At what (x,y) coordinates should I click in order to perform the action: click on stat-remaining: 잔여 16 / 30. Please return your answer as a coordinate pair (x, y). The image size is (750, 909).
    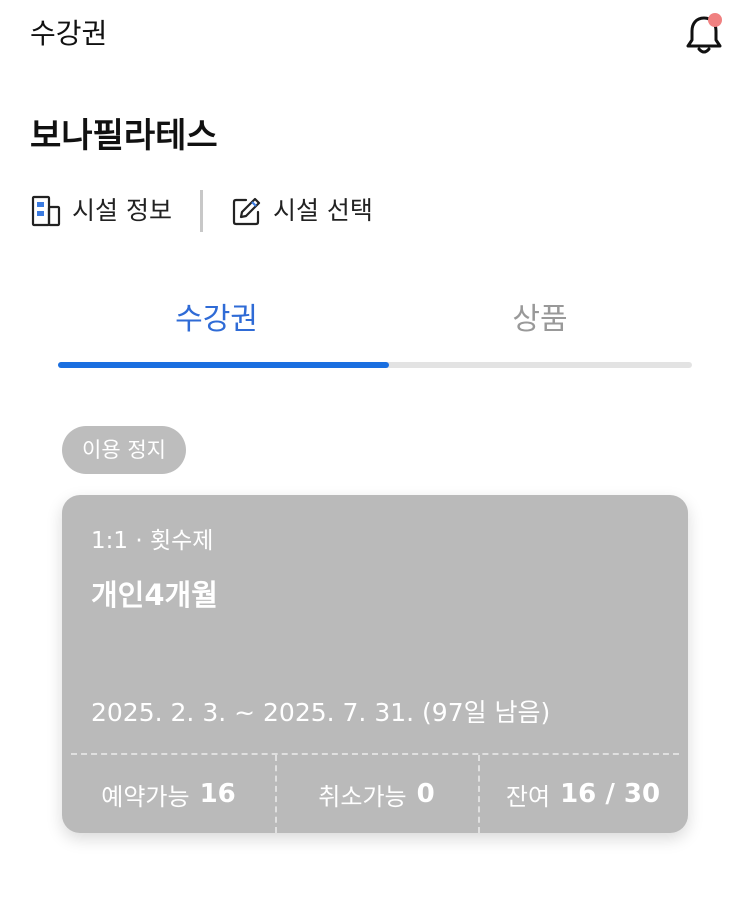
    Looking at the image, I should click on (583, 794).